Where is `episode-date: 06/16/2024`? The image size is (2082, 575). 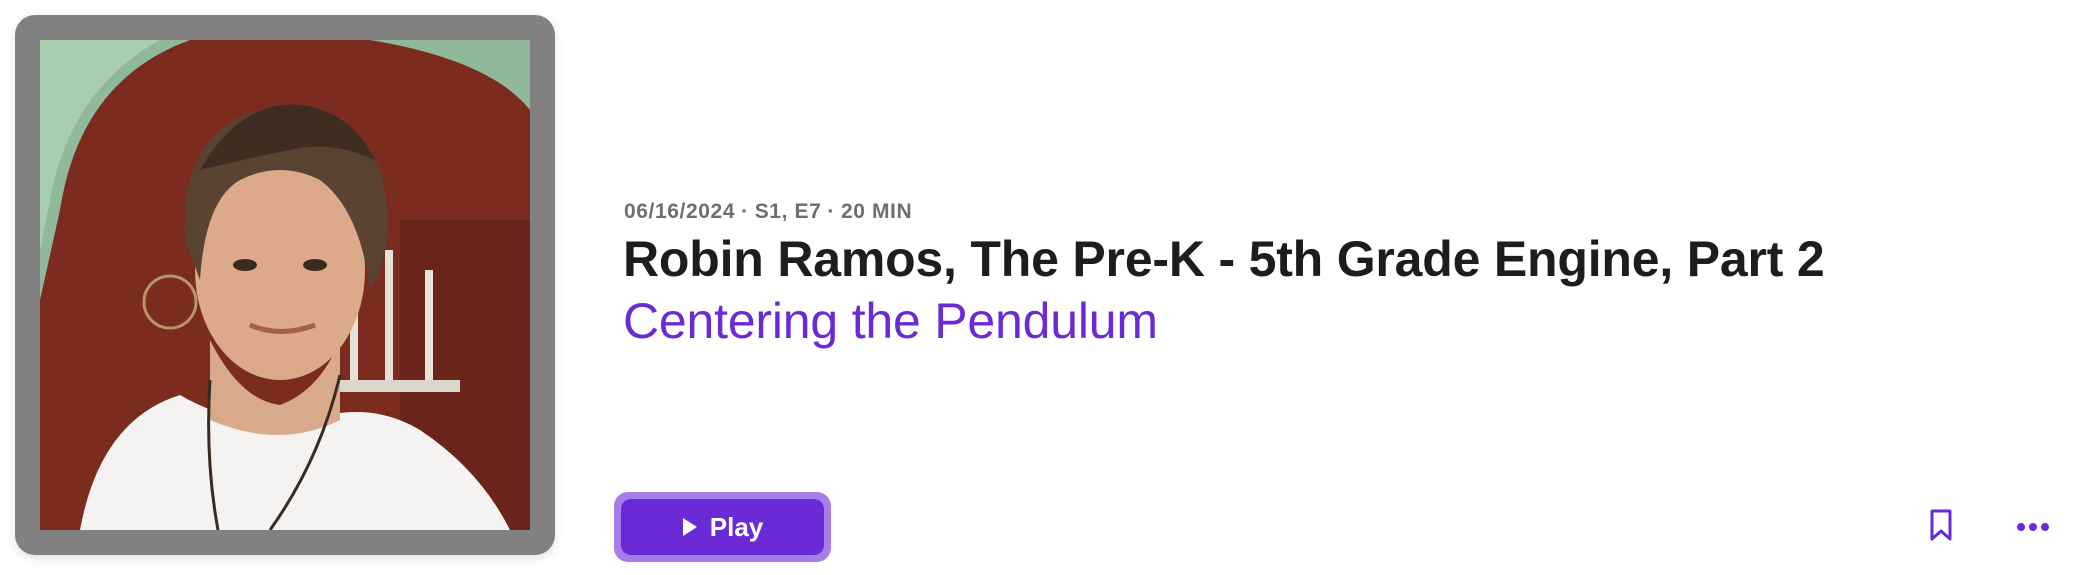
episode-date: 06/16/2024 is located at coordinates (680, 211).